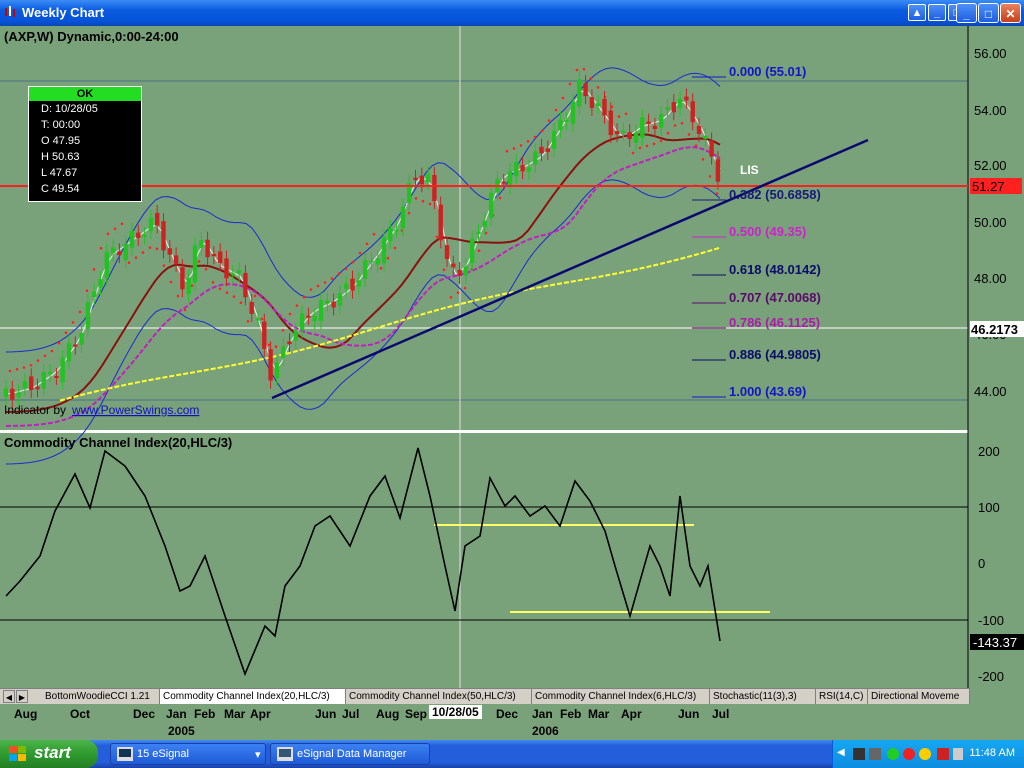 The image size is (1024, 768). Describe the element at coordinates (350, 754) in the screenshot. I see `task-data-manager: eSignal Data Manager` at that location.